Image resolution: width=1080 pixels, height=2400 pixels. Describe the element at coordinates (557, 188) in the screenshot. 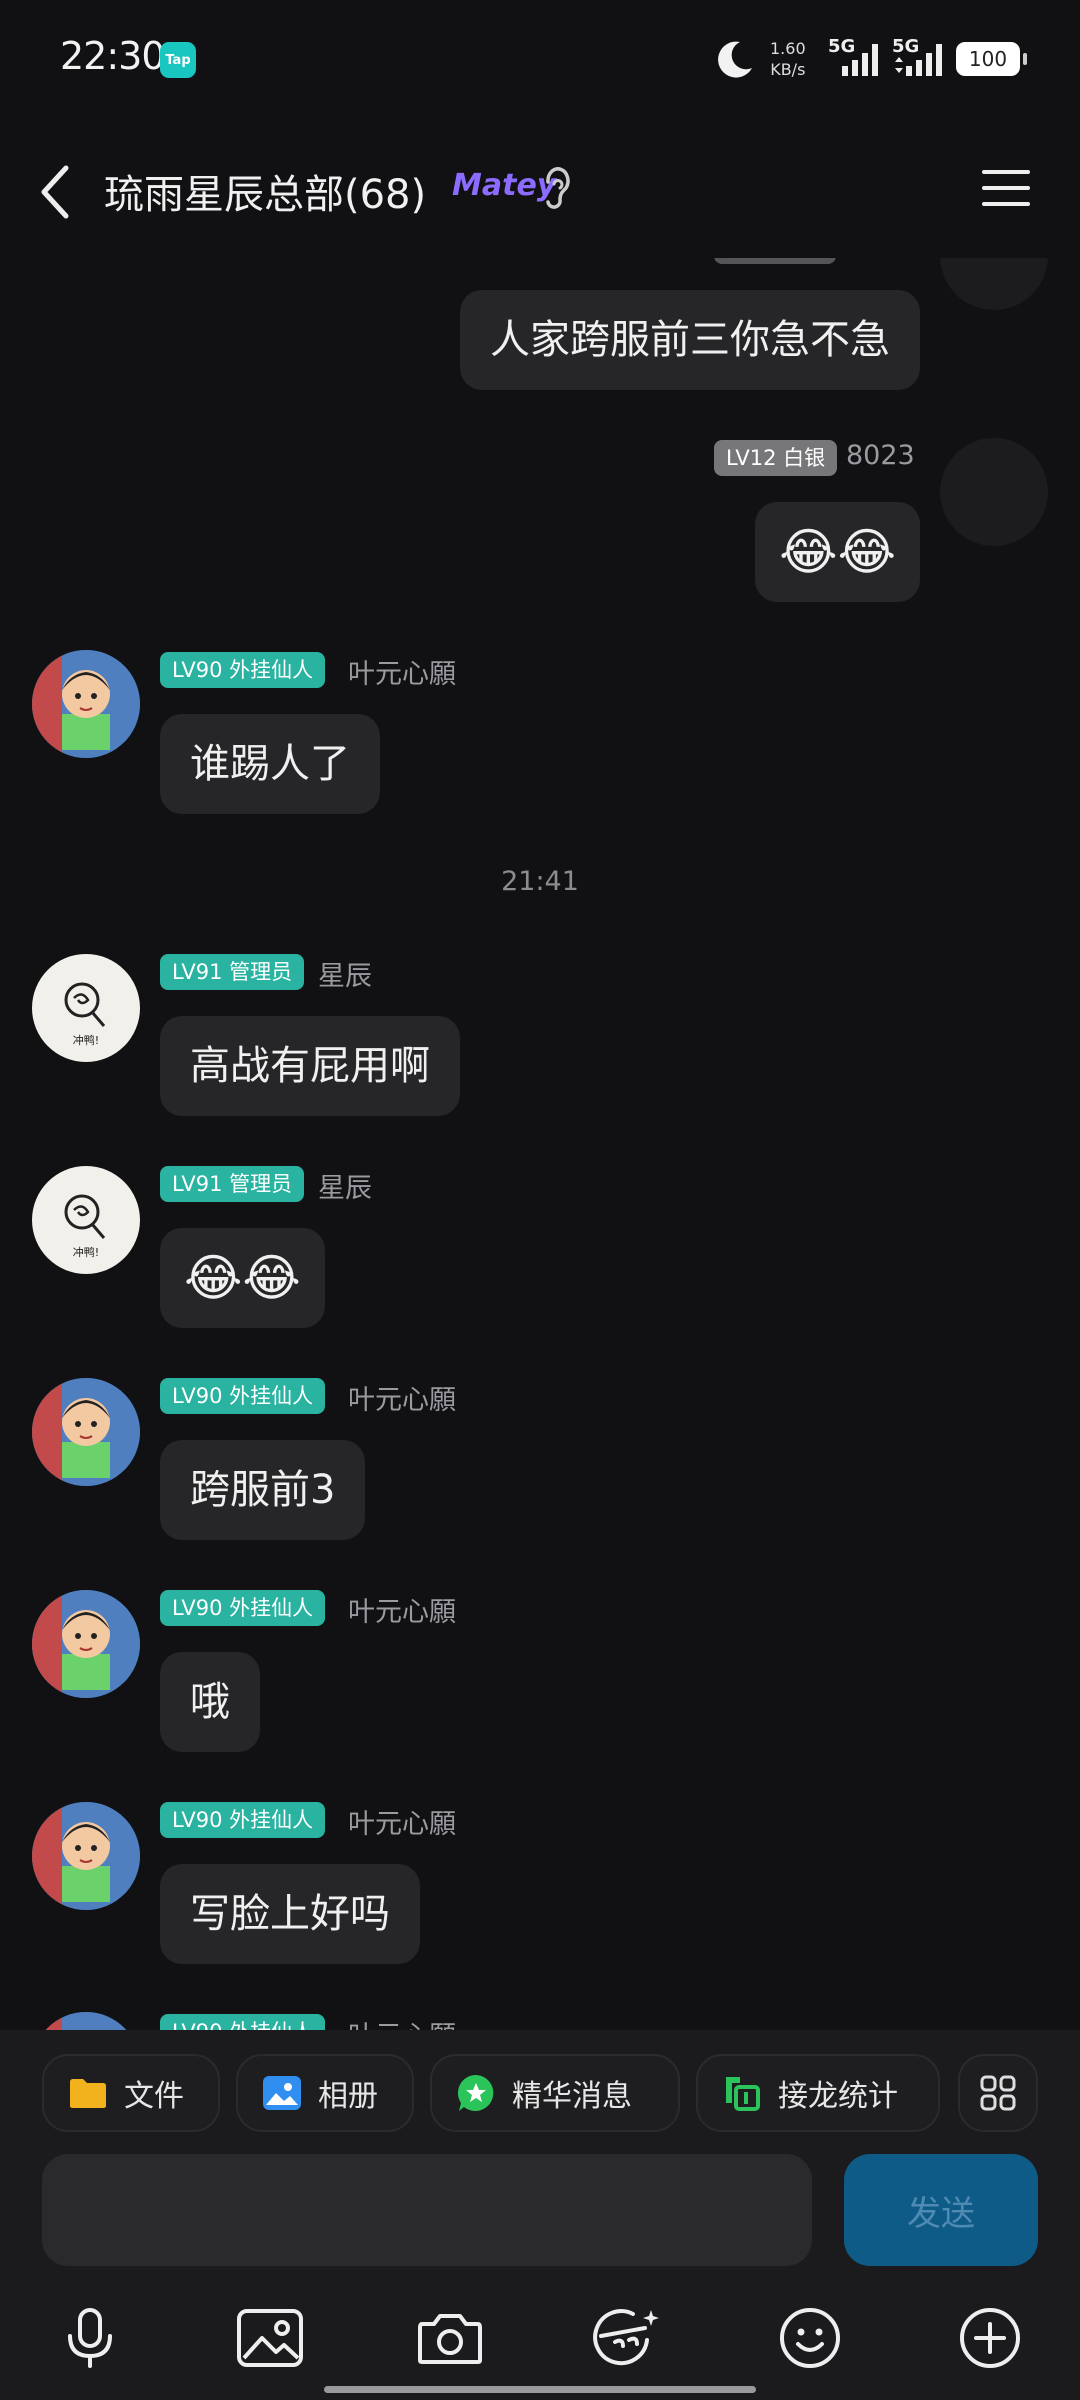

I see `ear-icon` at that location.